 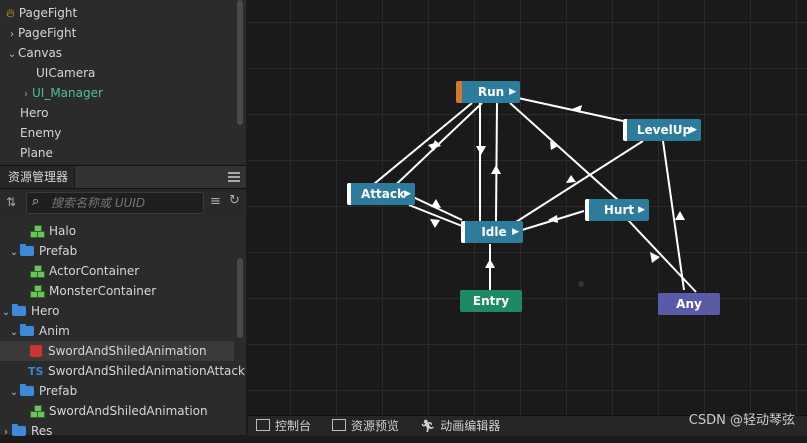 I want to click on hierarchy-item-enemy: Enemy, so click(x=40, y=133).